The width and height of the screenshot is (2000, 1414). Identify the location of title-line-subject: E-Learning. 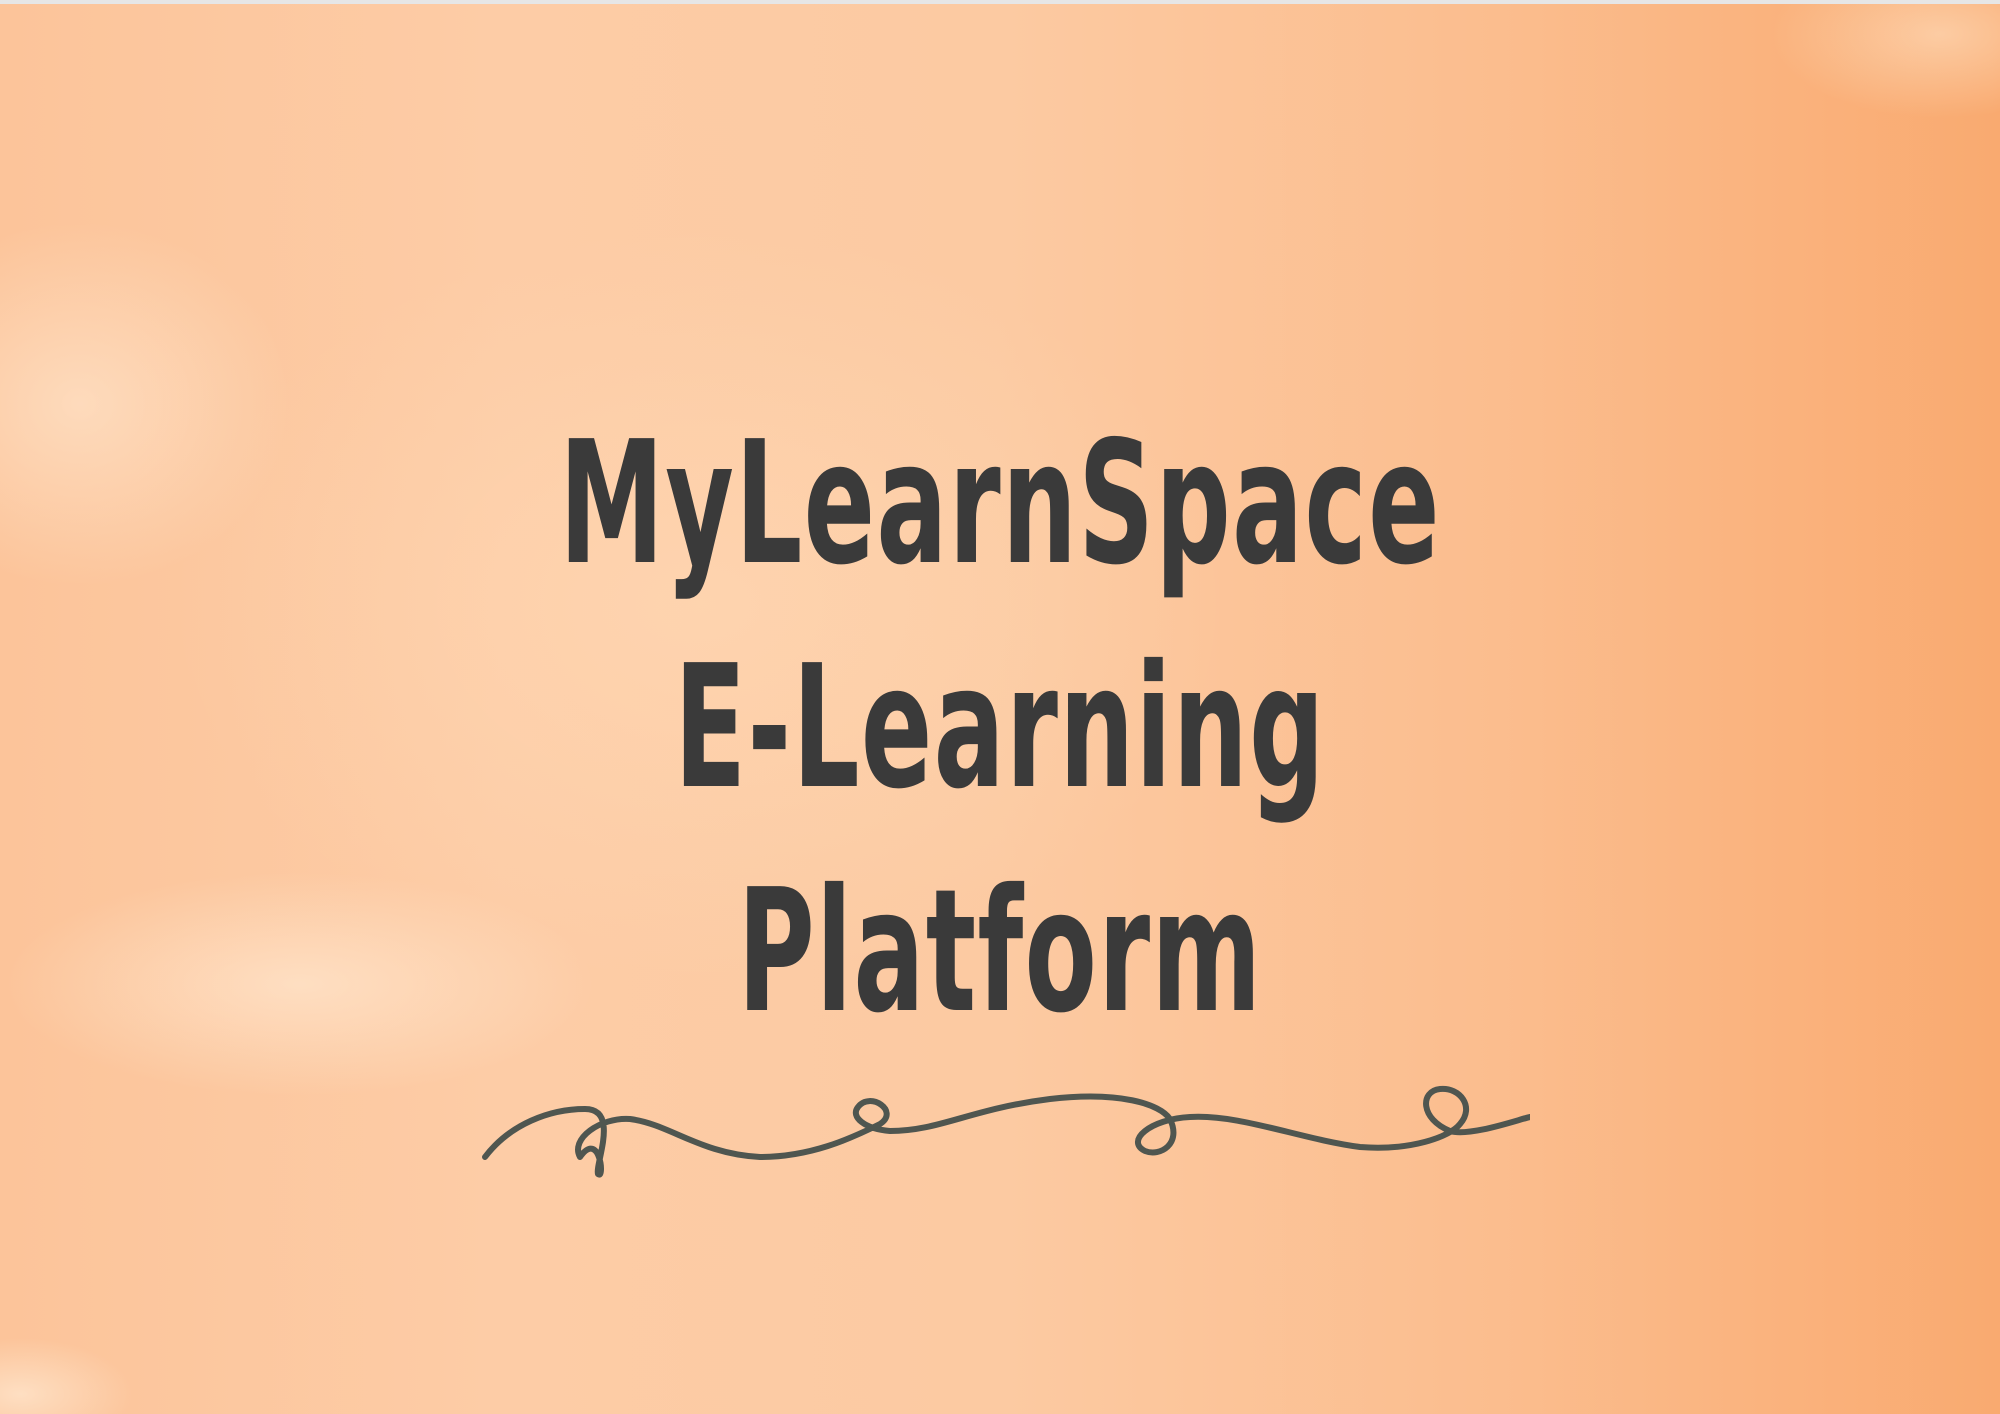
(1000, 728).